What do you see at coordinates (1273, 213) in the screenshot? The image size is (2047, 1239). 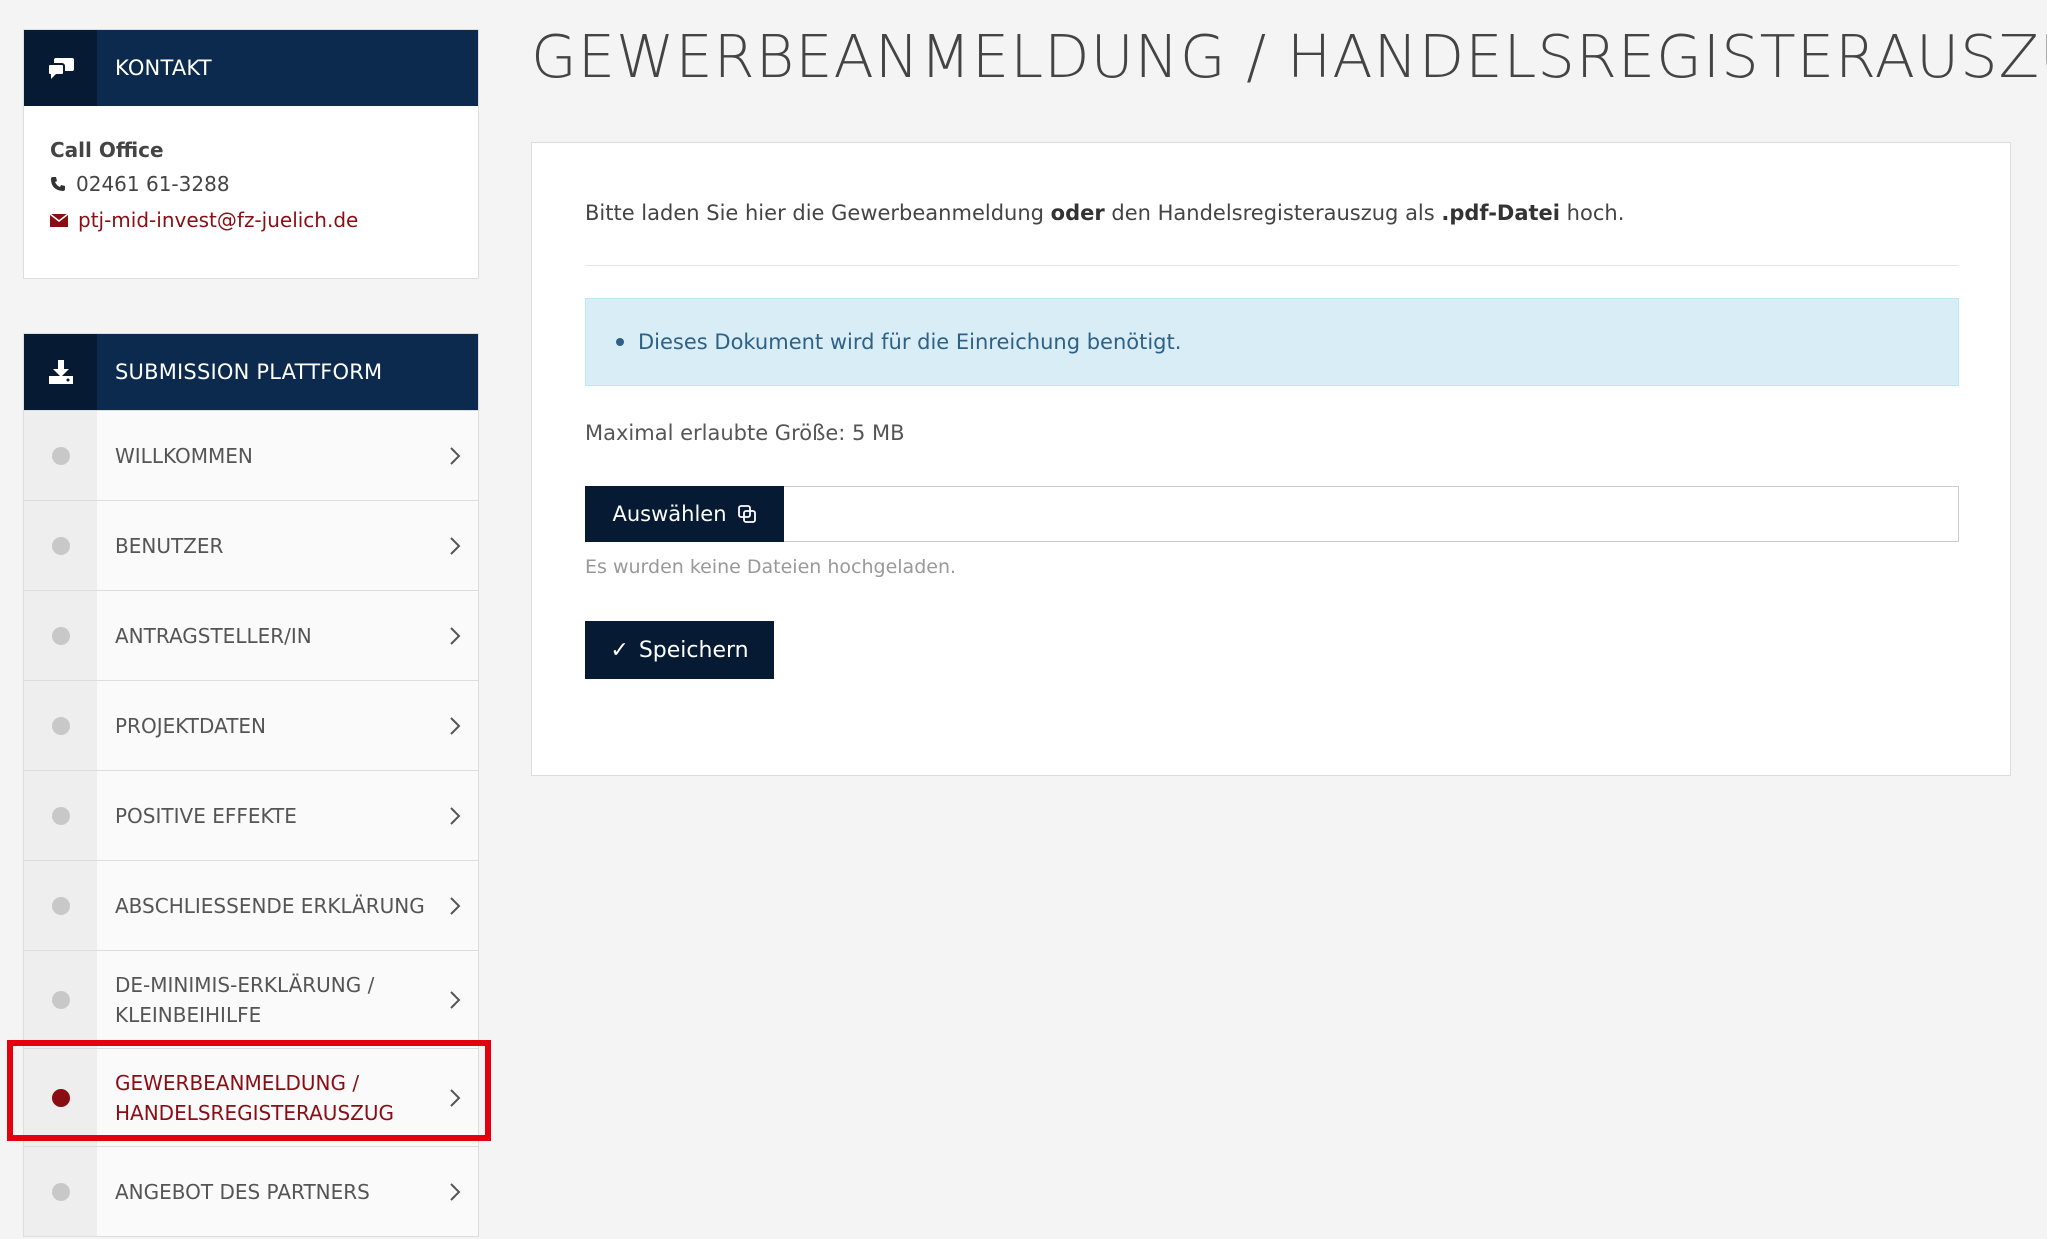 I see `intro-part: den Handelsregisterauszug als` at bounding box center [1273, 213].